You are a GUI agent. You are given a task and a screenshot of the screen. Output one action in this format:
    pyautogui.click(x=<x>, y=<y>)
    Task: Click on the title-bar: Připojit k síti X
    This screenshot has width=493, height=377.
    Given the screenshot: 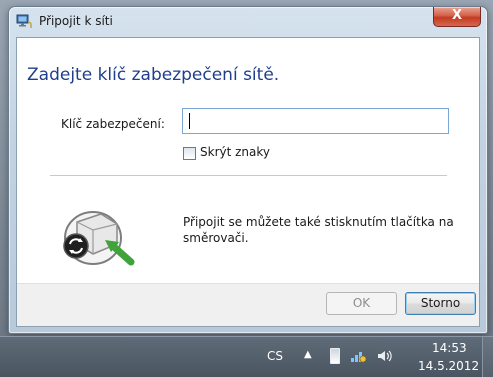 What is the action you would take?
    pyautogui.click(x=248, y=21)
    